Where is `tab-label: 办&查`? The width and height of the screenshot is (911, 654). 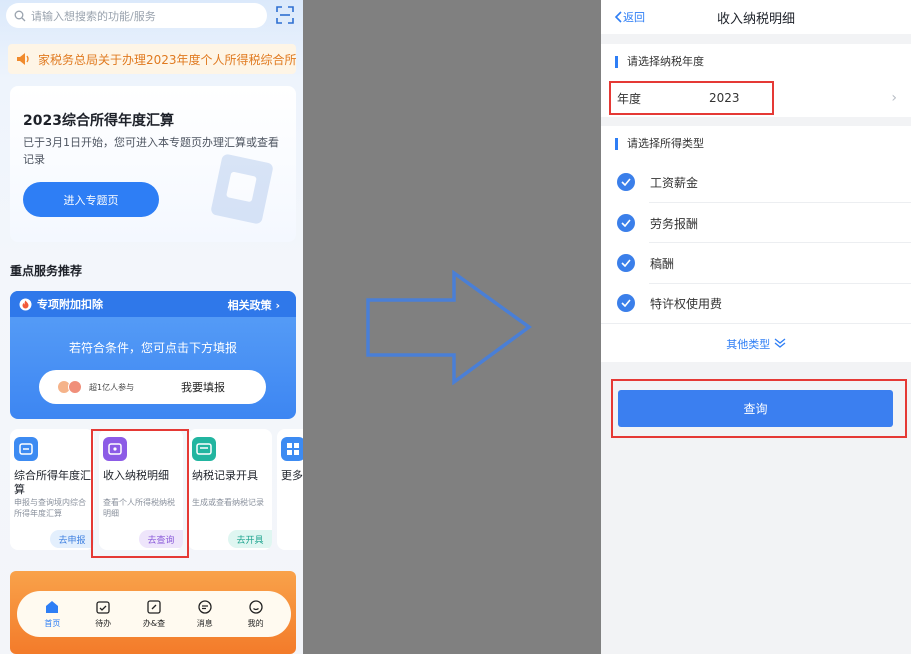
tab-label: 办&查 is located at coordinates (154, 623).